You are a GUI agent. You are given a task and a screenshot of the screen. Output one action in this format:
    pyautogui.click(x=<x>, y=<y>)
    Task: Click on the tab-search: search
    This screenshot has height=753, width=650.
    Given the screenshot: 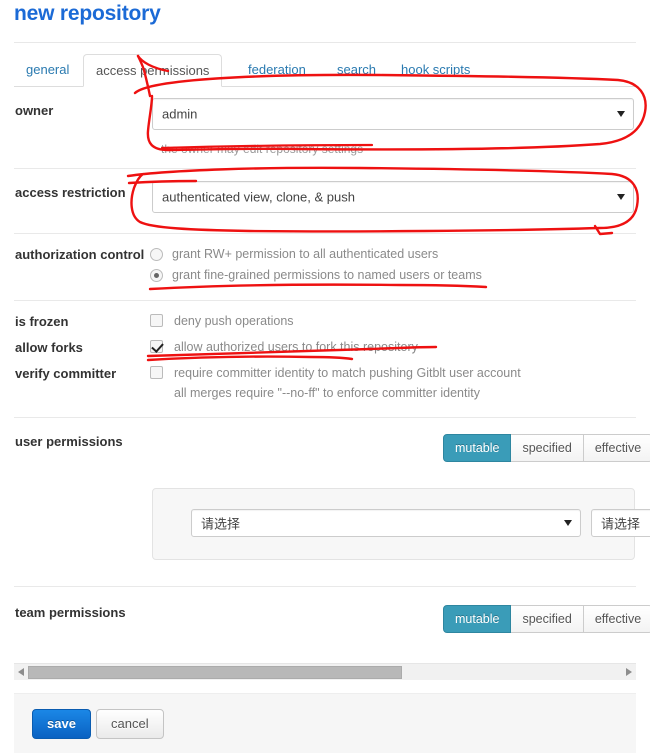 What is the action you would take?
    pyautogui.click(x=356, y=70)
    